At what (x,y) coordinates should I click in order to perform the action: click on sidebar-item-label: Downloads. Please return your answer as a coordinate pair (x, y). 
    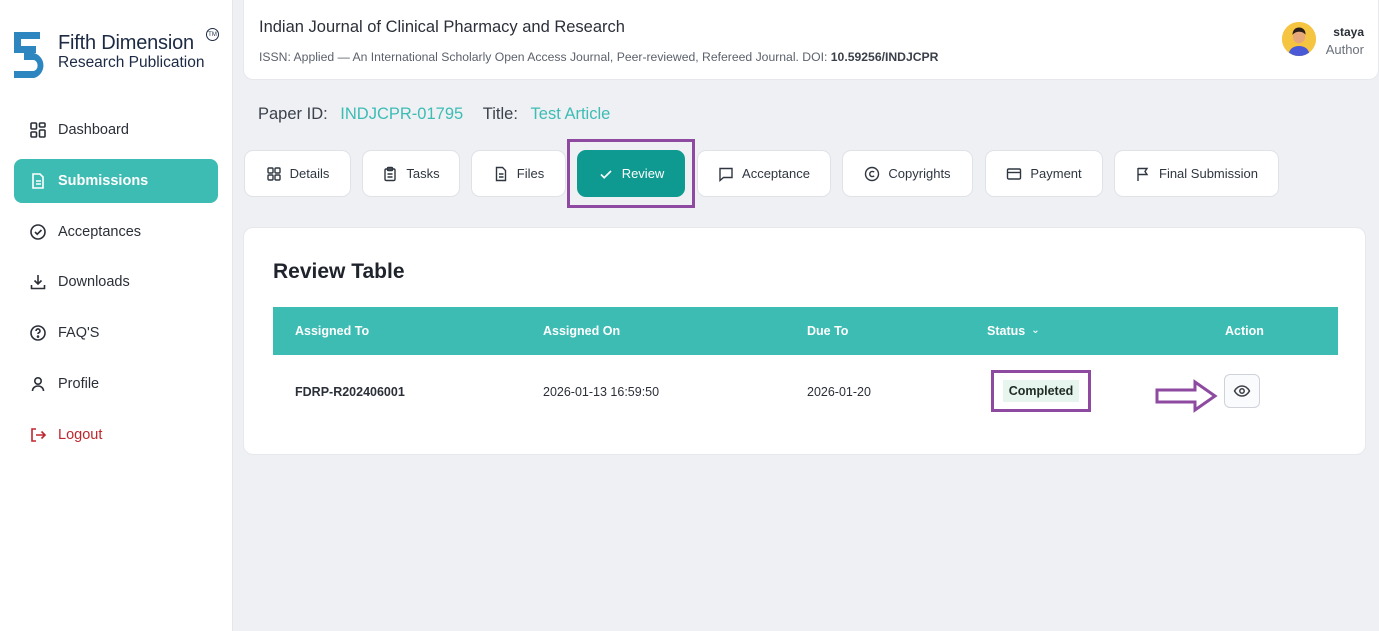
    Looking at the image, I should click on (94, 282).